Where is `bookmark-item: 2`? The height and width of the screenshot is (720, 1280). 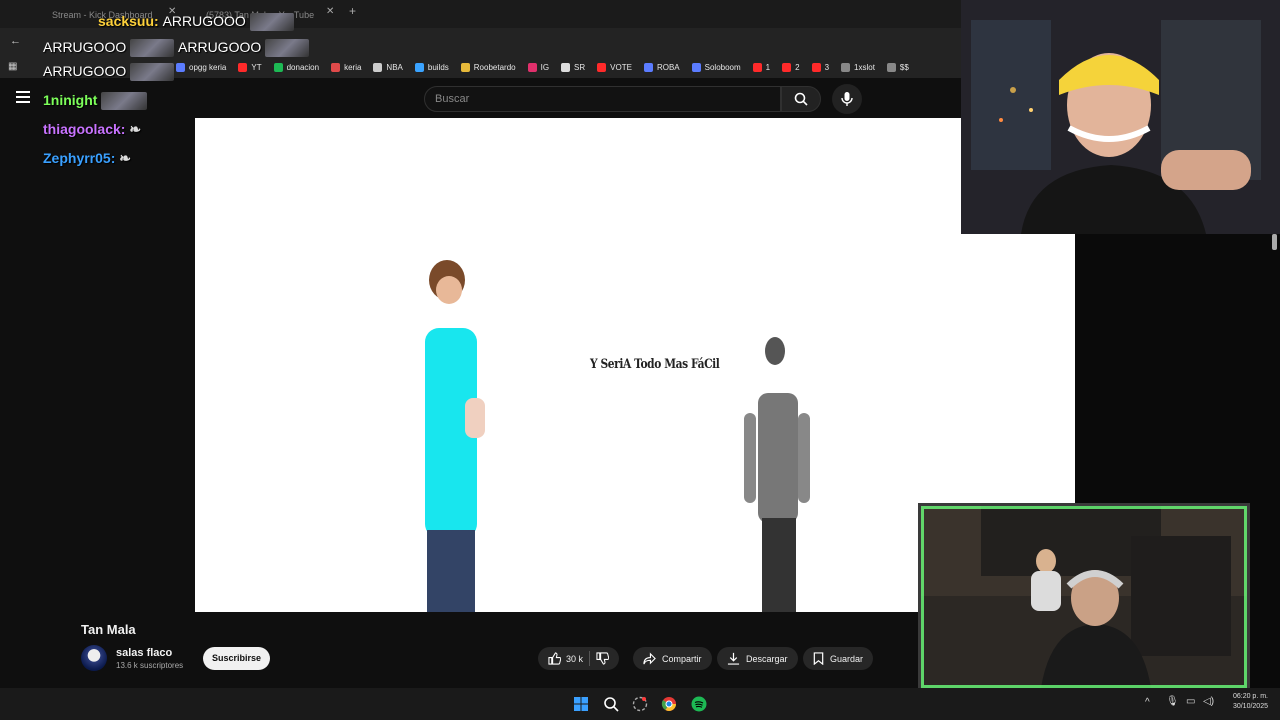
bookmark-item: 2 is located at coordinates (791, 67).